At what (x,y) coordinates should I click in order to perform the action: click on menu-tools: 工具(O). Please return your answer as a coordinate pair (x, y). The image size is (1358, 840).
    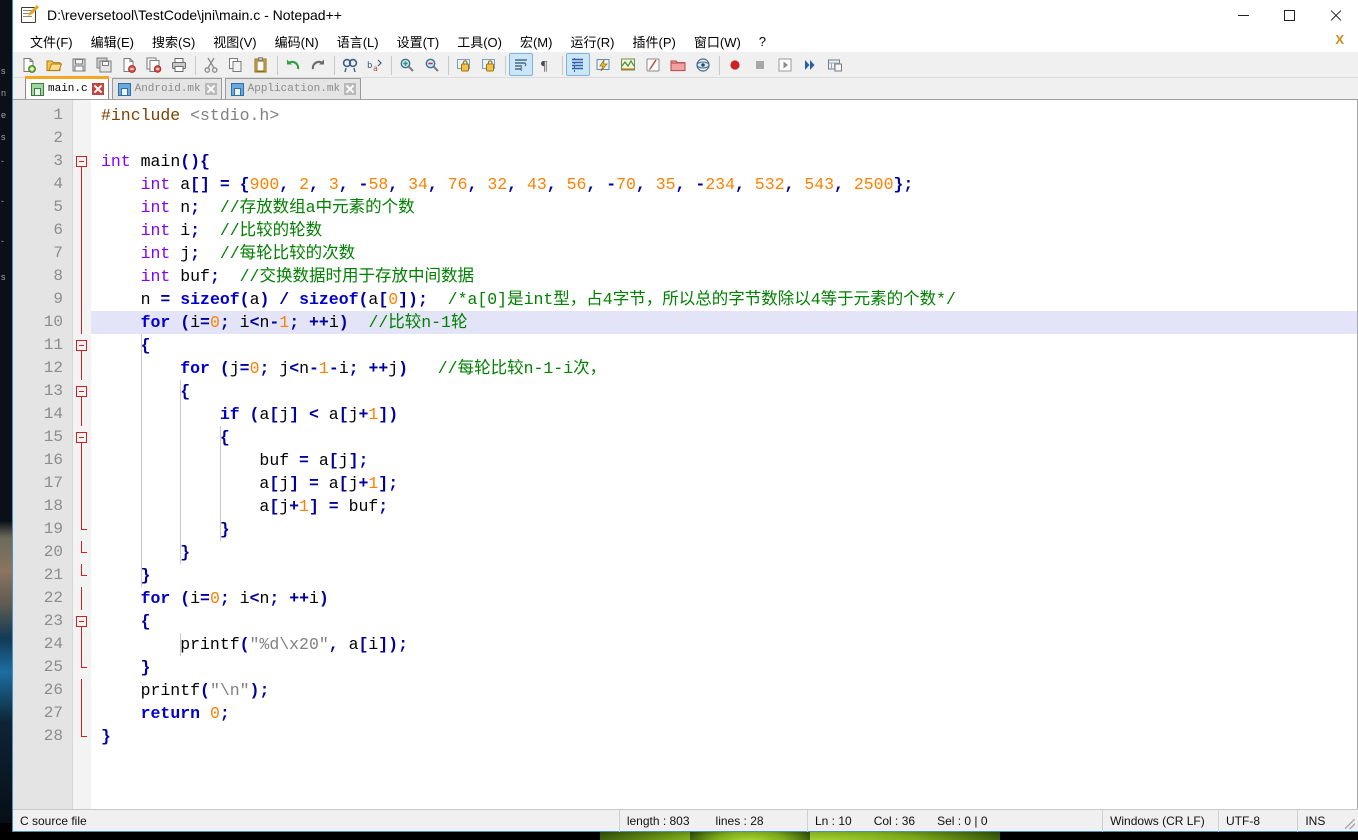
    Looking at the image, I should click on (479, 41).